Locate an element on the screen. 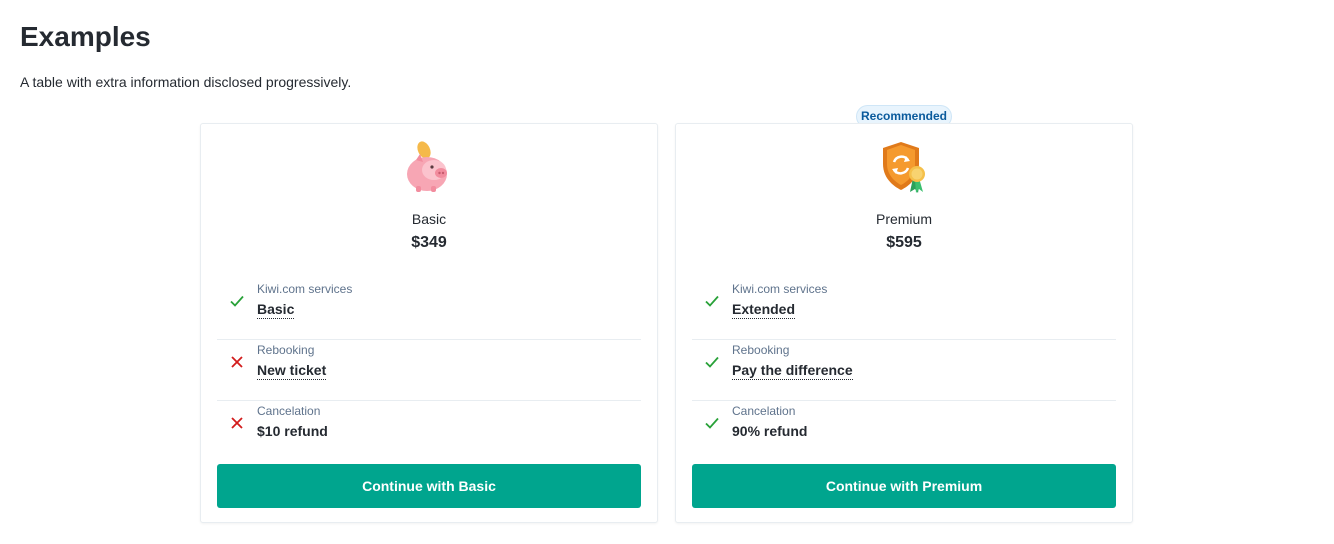 This screenshot has height=544, width=1334. tier-name: Premium is located at coordinates (903, 219).